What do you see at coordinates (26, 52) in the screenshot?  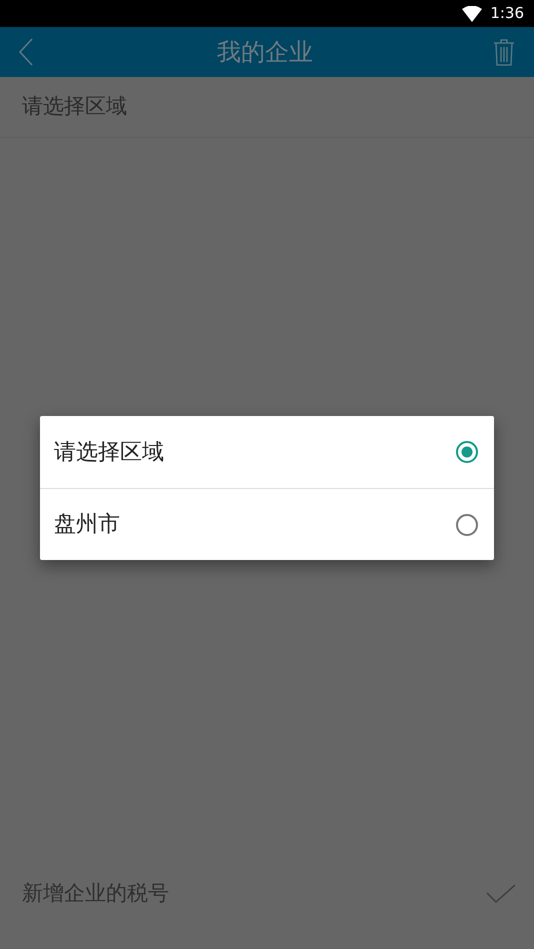 I see `back-icon` at bounding box center [26, 52].